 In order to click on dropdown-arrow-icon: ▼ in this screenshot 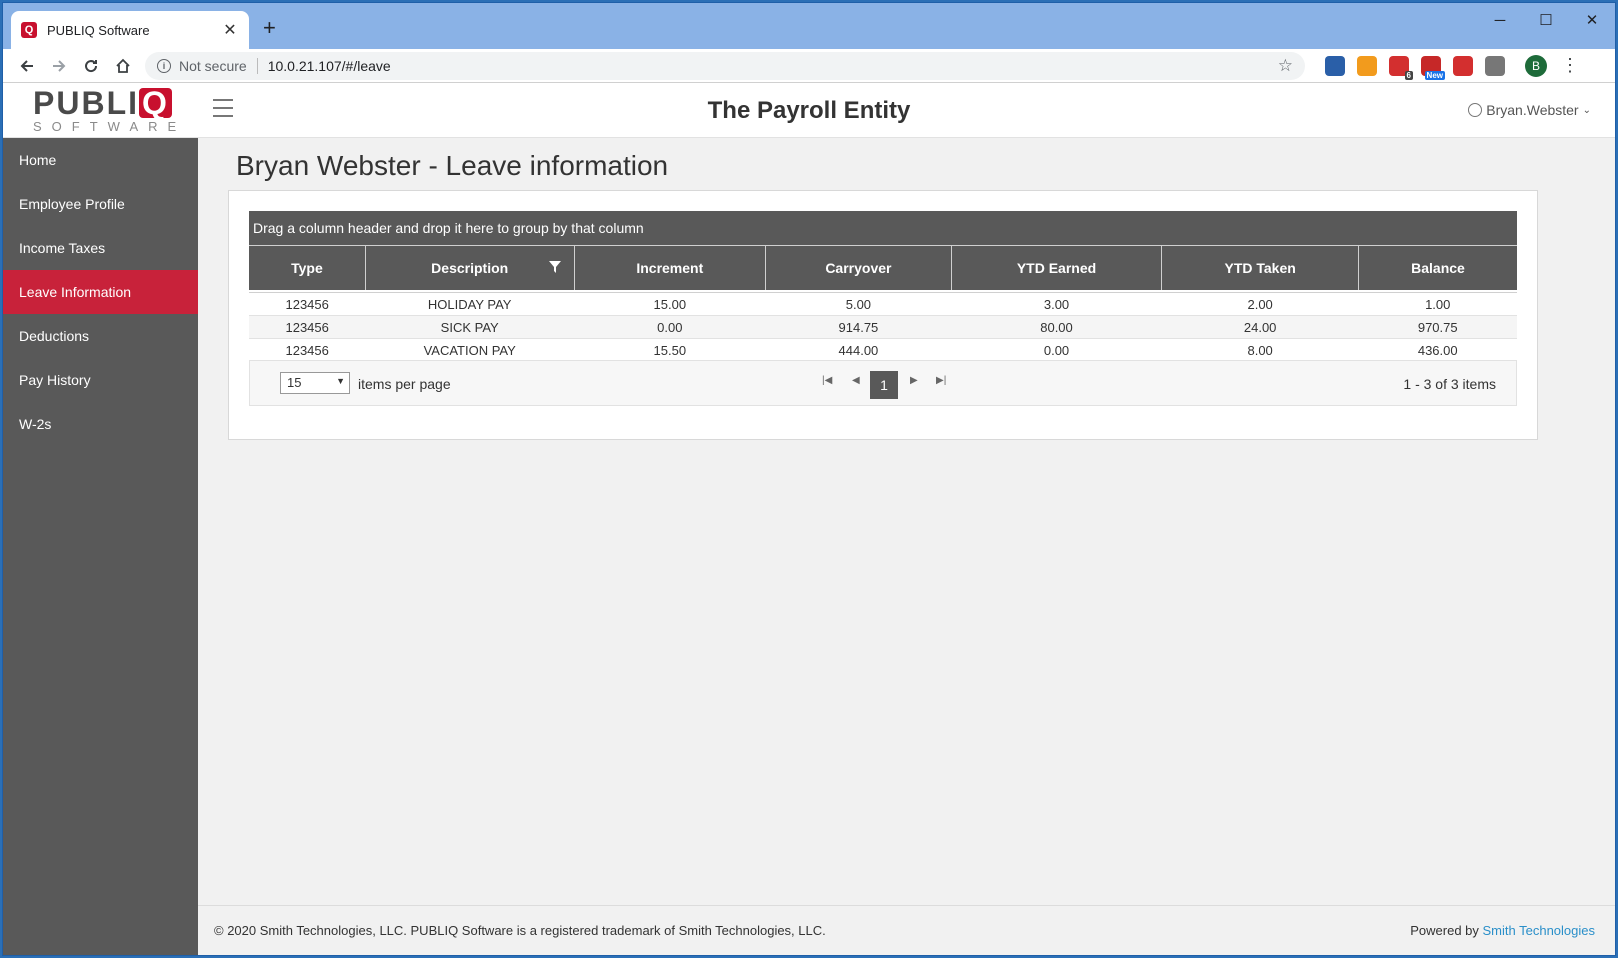, I will do `click(340, 381)`.